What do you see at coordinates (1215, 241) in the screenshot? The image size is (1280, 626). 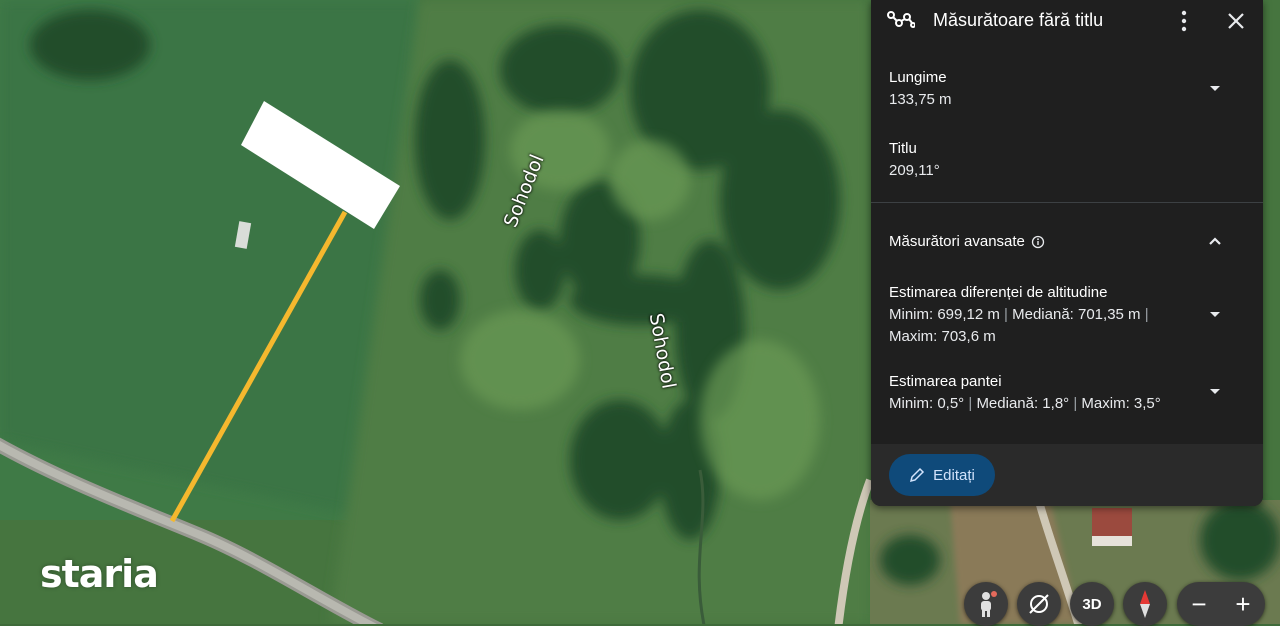 I see `chevron-up-icon` at bounding box center [1215, 241].